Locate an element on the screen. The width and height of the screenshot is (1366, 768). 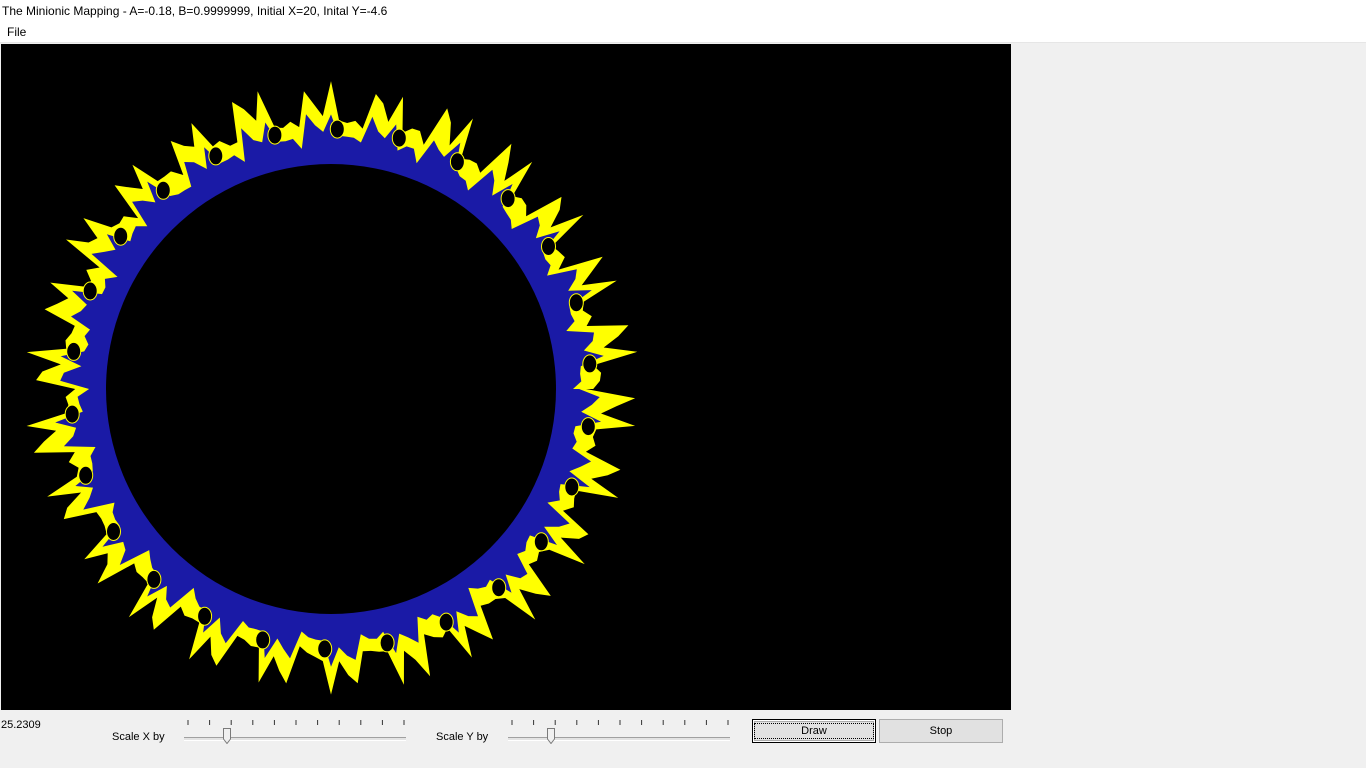
menu-bar: File is located at coordinates (683, 32).